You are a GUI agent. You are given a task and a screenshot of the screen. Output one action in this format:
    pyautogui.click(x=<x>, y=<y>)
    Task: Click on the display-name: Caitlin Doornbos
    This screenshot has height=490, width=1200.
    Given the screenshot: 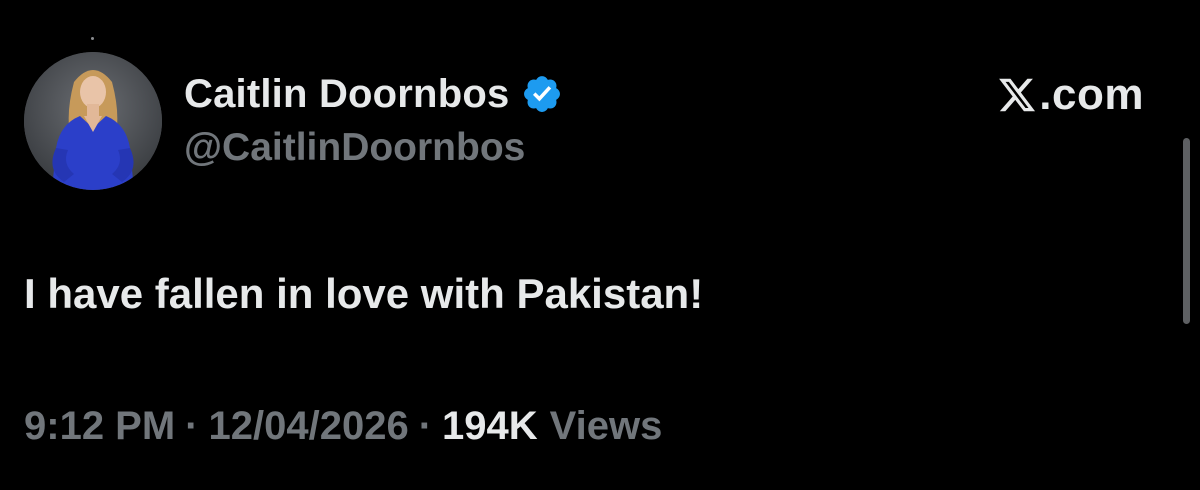 What is the action you would take?
    pyautogui.click(x=346, y=94)
    